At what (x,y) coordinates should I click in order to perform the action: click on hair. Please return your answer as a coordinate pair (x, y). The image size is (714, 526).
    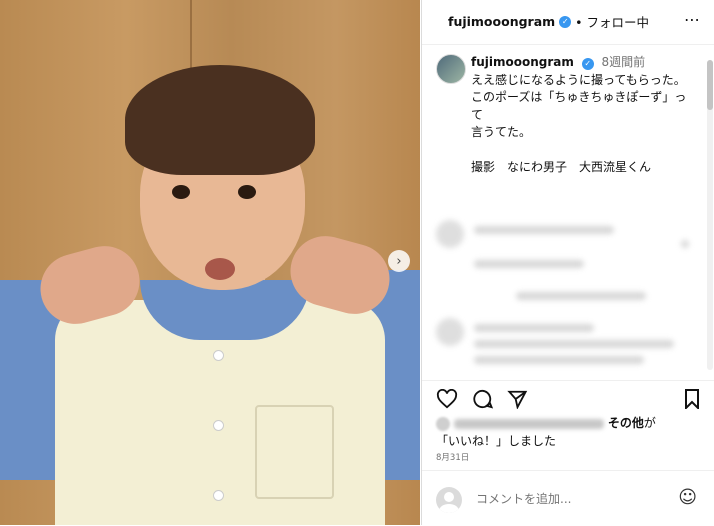
    Looking at the image, I should click on (220, 120).